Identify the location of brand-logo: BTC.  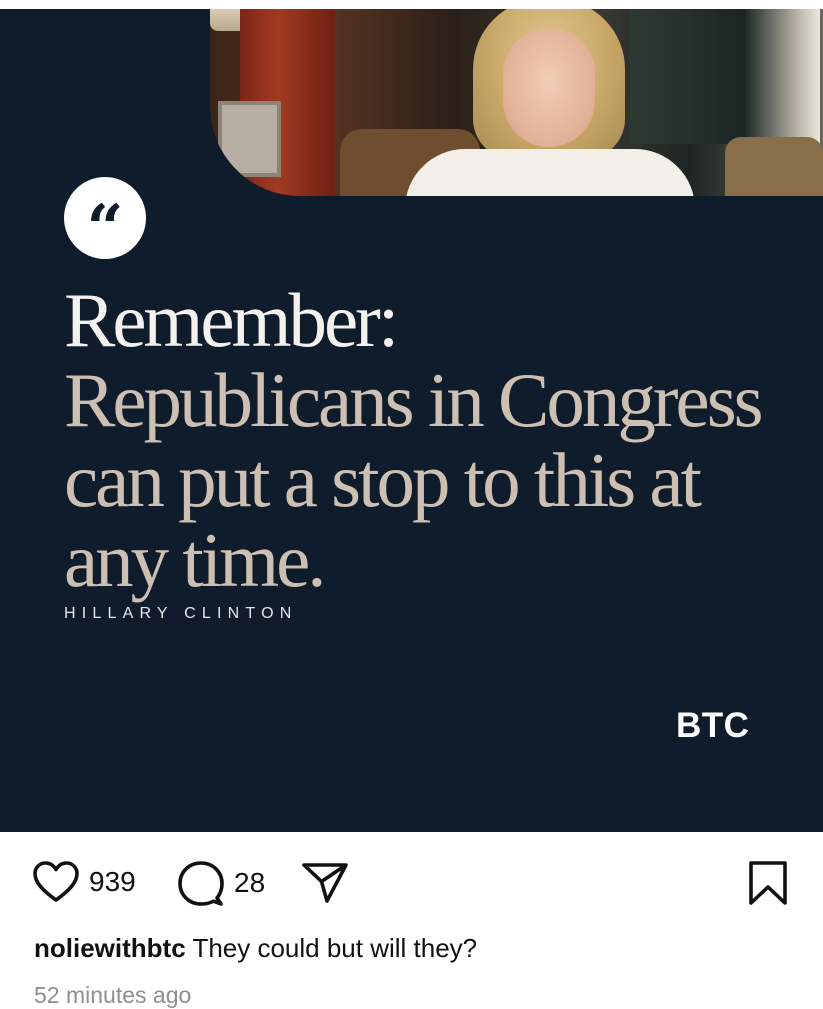
(713, 725).